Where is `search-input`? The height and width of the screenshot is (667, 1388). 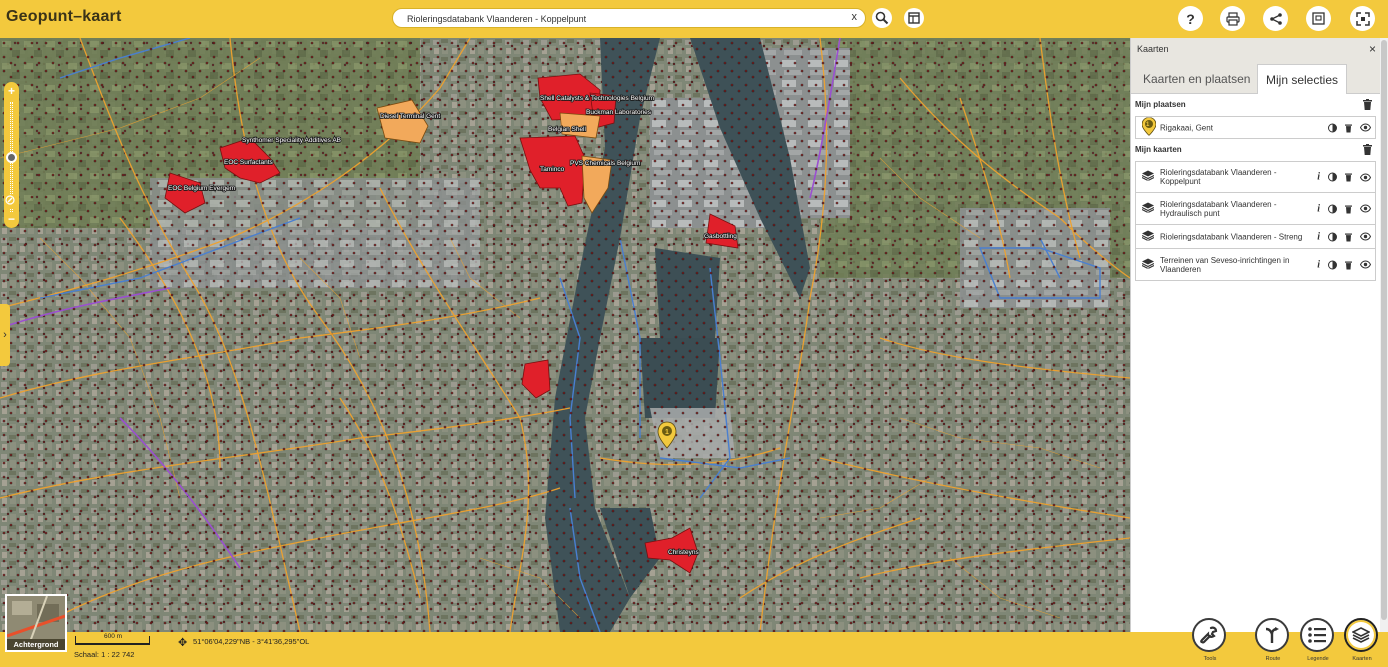
search-input is located at coordinates (617, 18).